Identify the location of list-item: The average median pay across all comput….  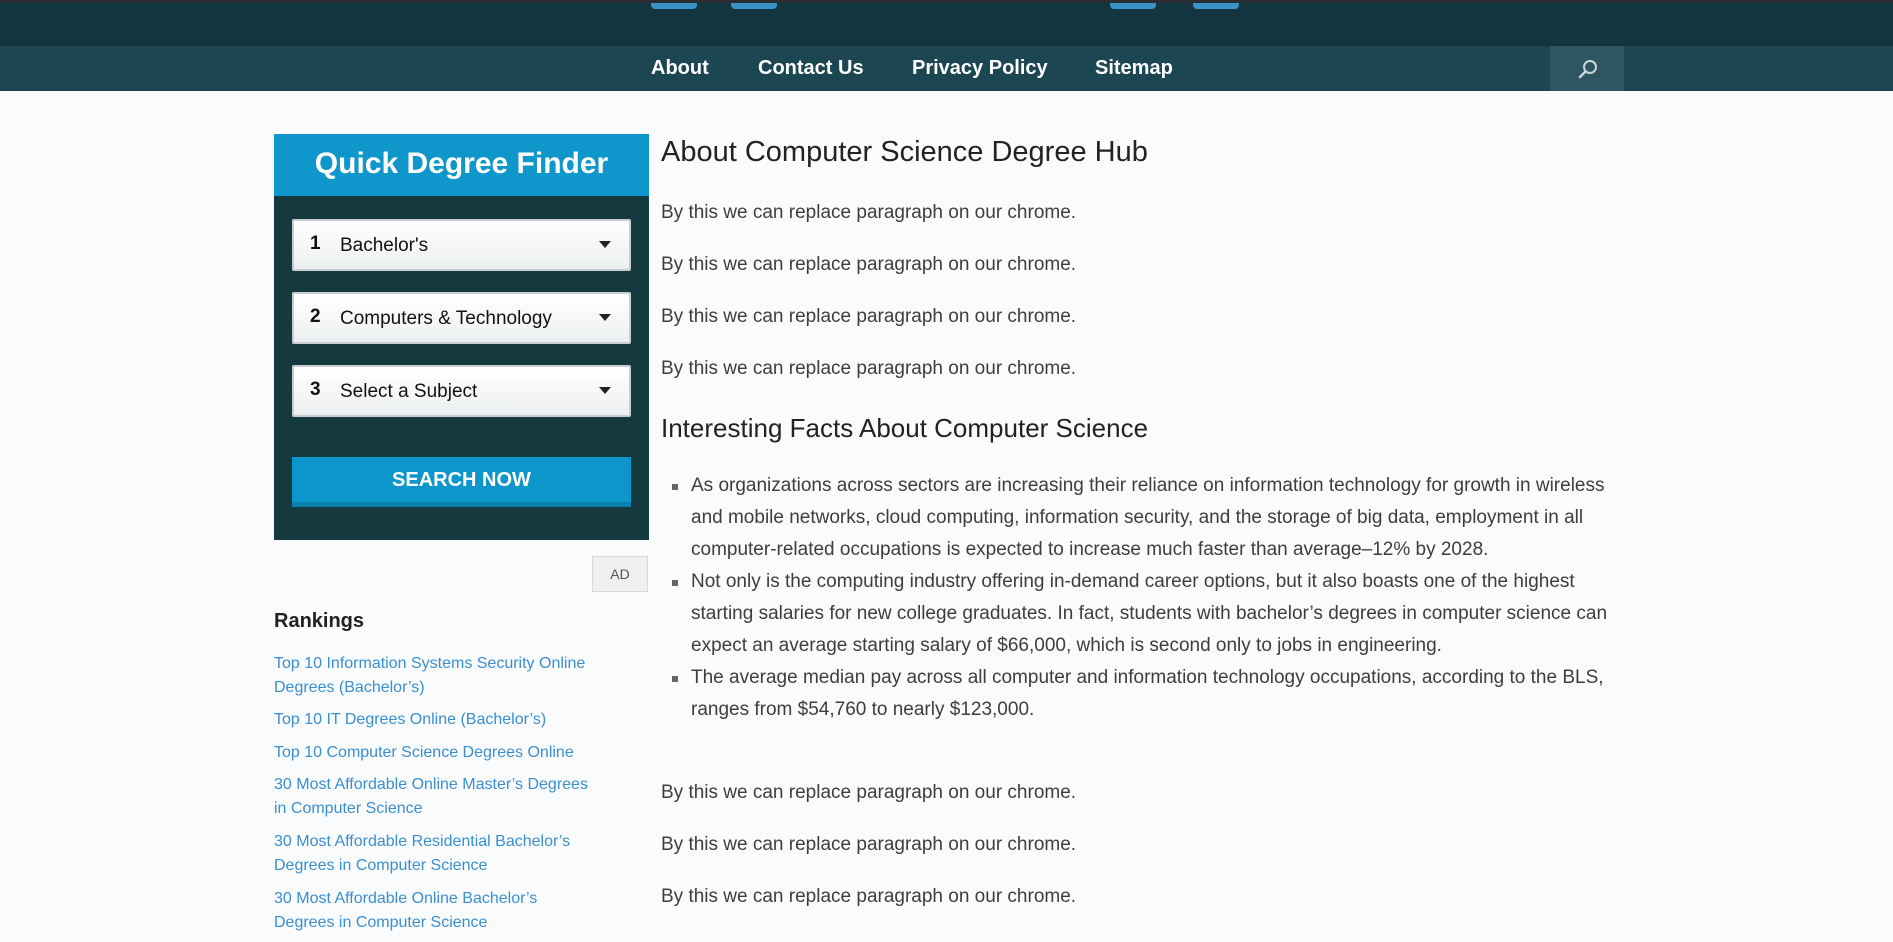
(1141, 694).